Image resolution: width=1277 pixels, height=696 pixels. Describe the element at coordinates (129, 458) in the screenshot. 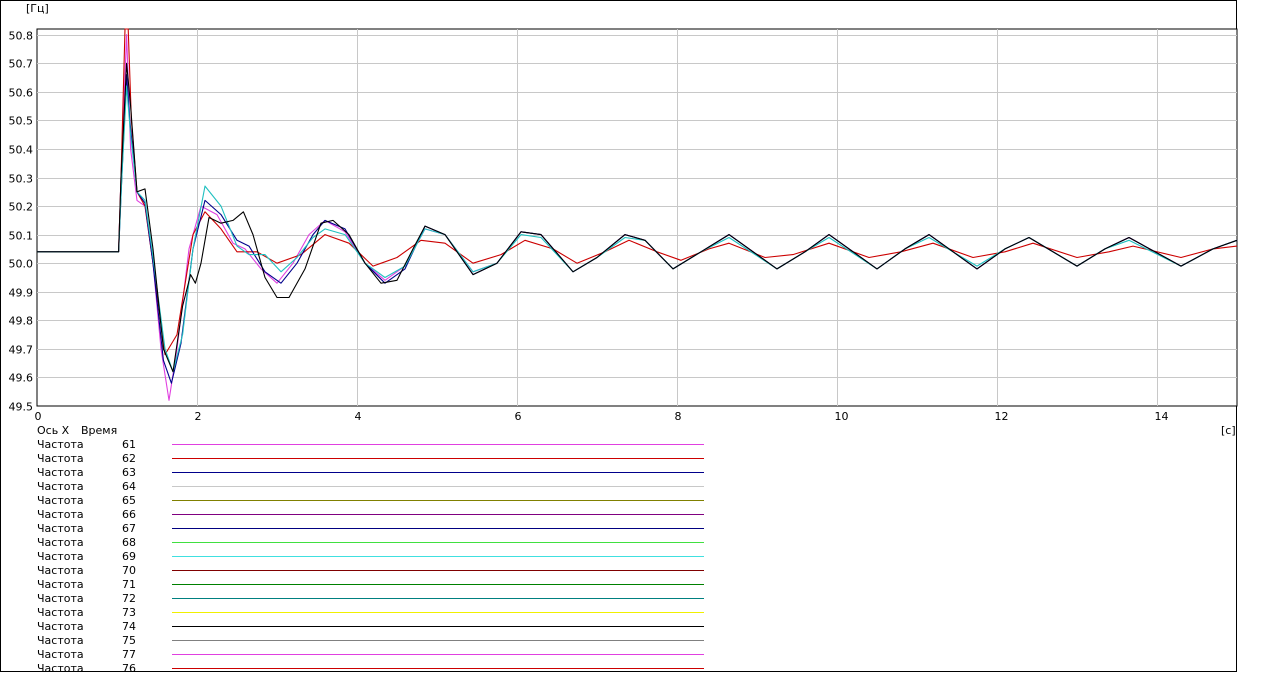

I see `legend-item-number: 62` at that location.